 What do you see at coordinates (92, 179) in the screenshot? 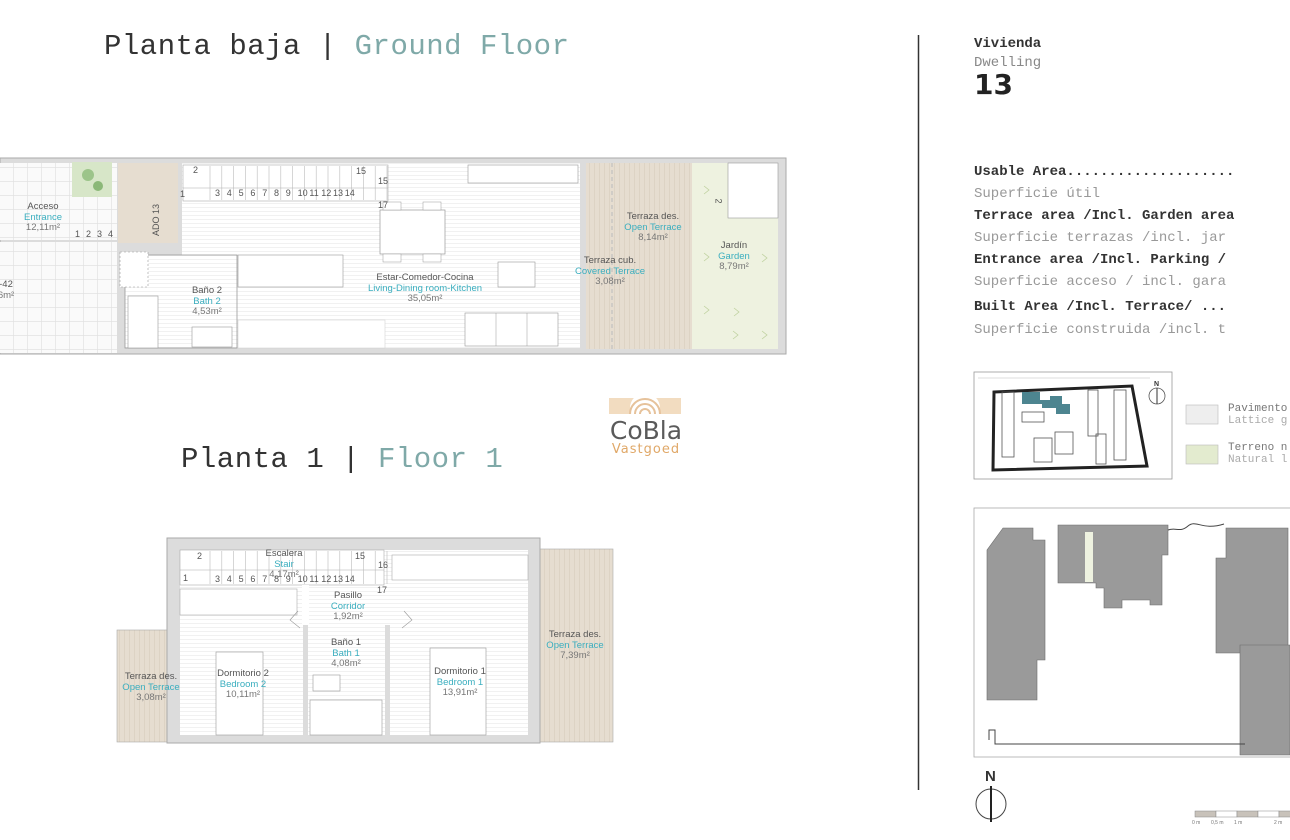
I see `planter` at bounding box center [92, 179].